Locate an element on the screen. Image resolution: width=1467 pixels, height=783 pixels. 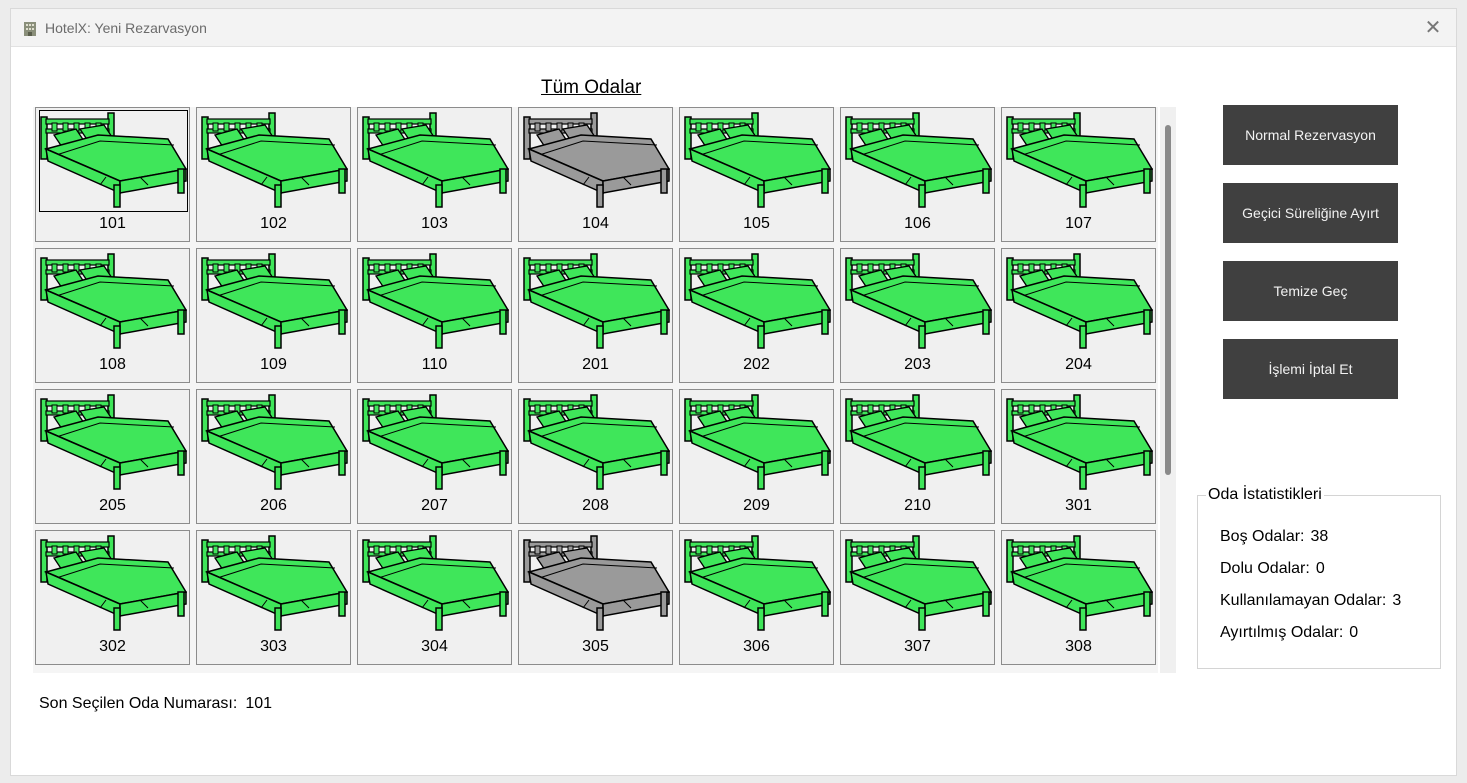
stat-unusable: Kullanılamayan Odalar: 3 is located at coordinates (1310, 601).